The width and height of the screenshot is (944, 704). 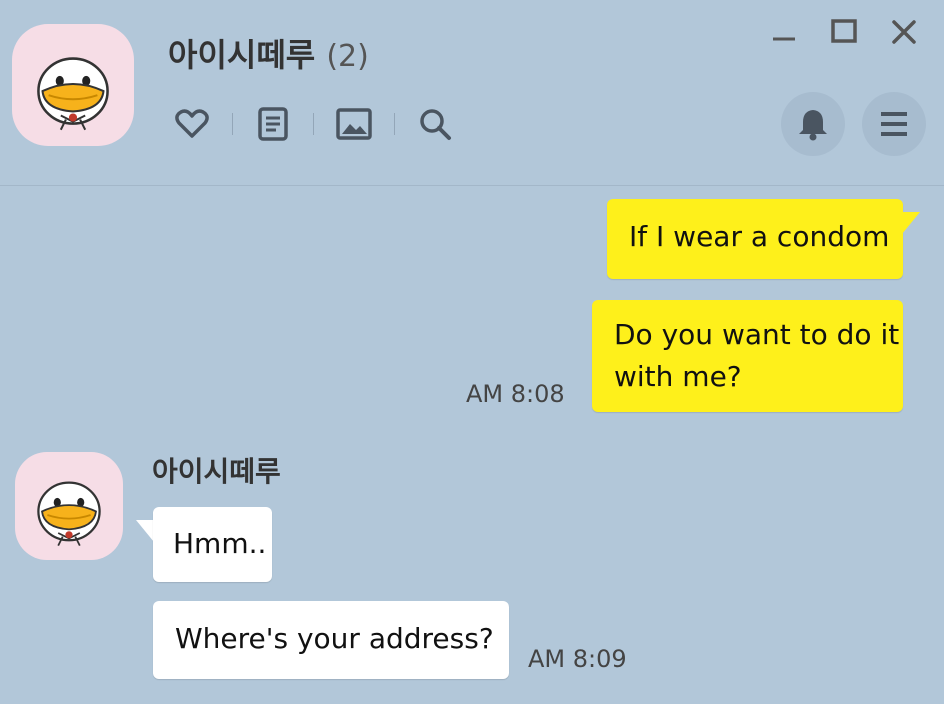 I want to click on menu-icon, so click(x=894, y=124).